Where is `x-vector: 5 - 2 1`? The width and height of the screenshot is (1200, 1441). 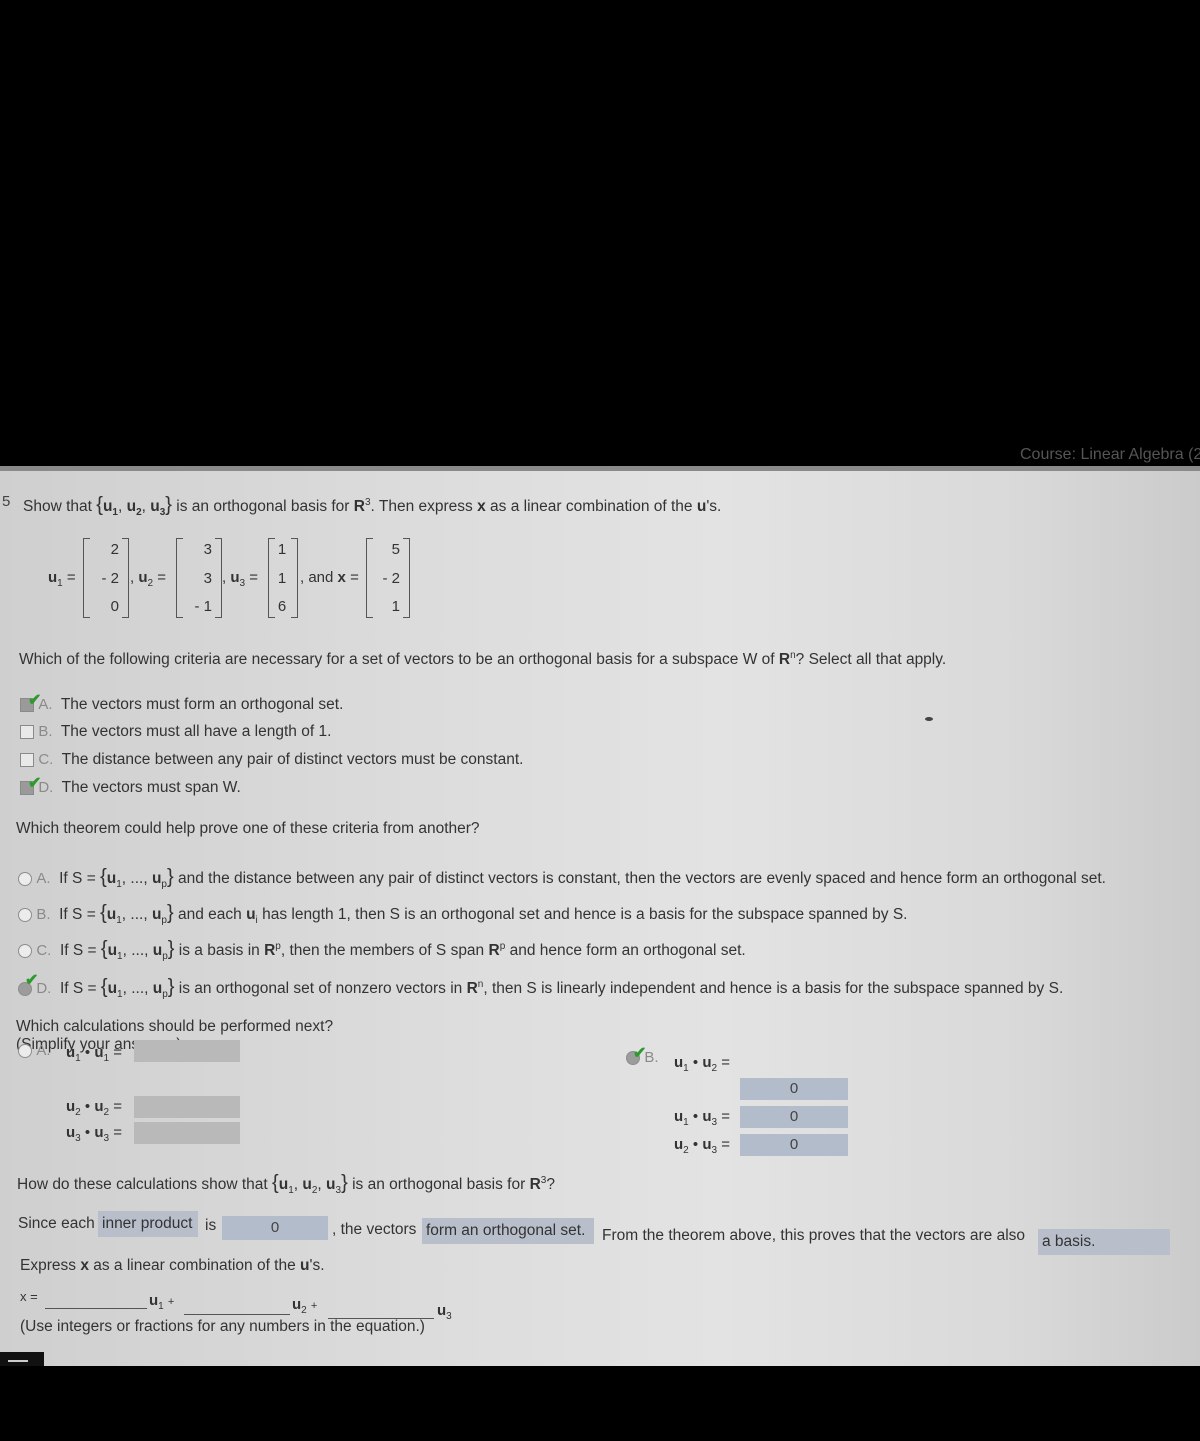 x-vector: 5 - 2 1 is located at coordinates (388, 578).